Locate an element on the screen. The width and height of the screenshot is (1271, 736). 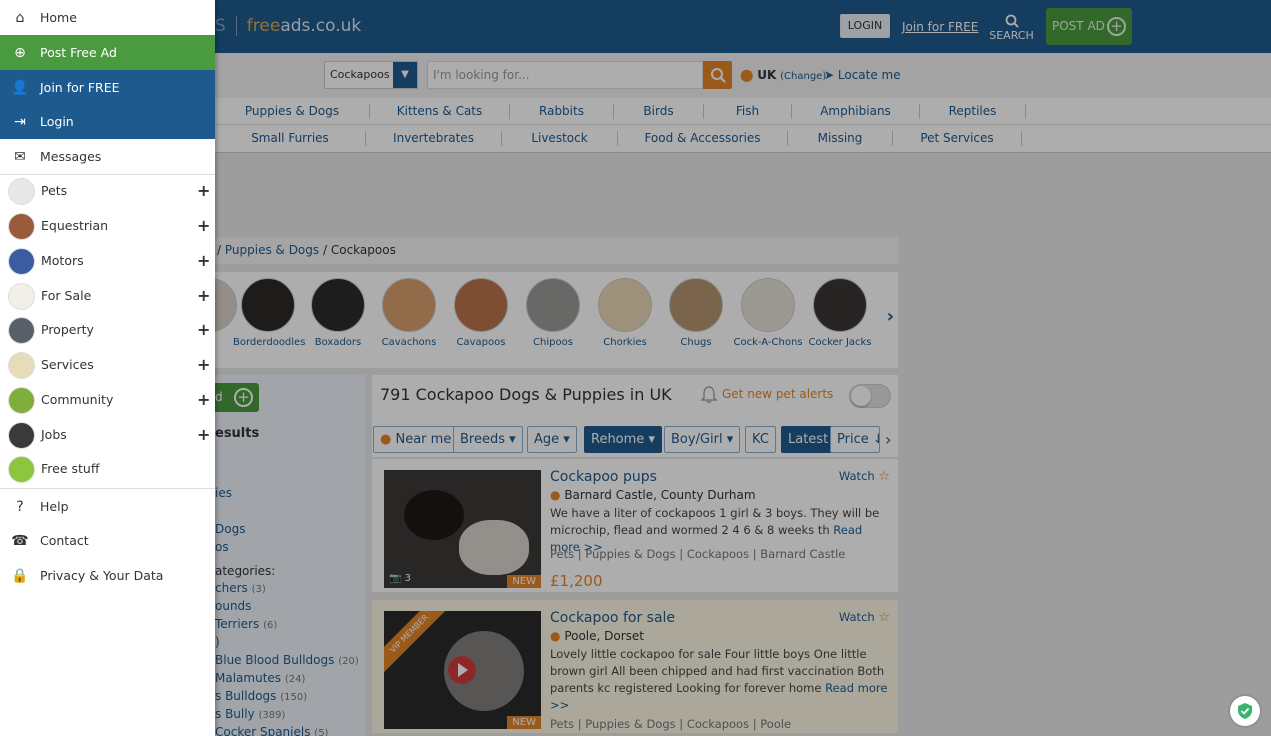
lock-icon: 🔒 is located at coordinates (20, 575).